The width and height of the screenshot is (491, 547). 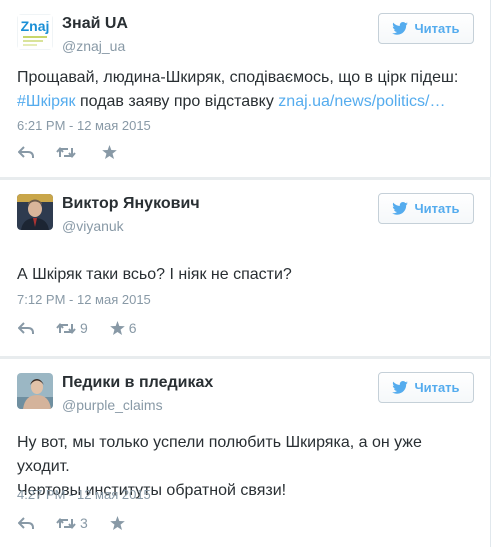 I want to click on retweet-count: 9, so click(x=84, y=328).